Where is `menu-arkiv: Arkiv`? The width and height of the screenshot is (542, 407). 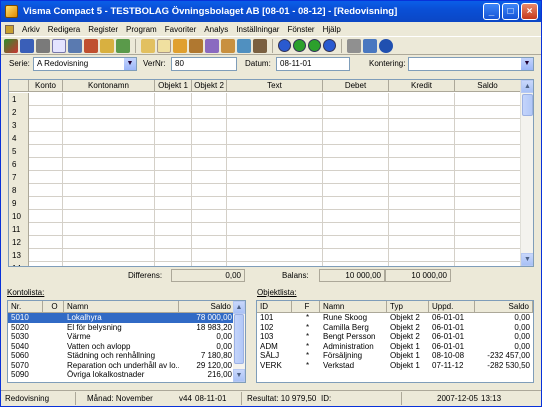 menu-arkiv: Arkiv is located at coordinates (31, 29).